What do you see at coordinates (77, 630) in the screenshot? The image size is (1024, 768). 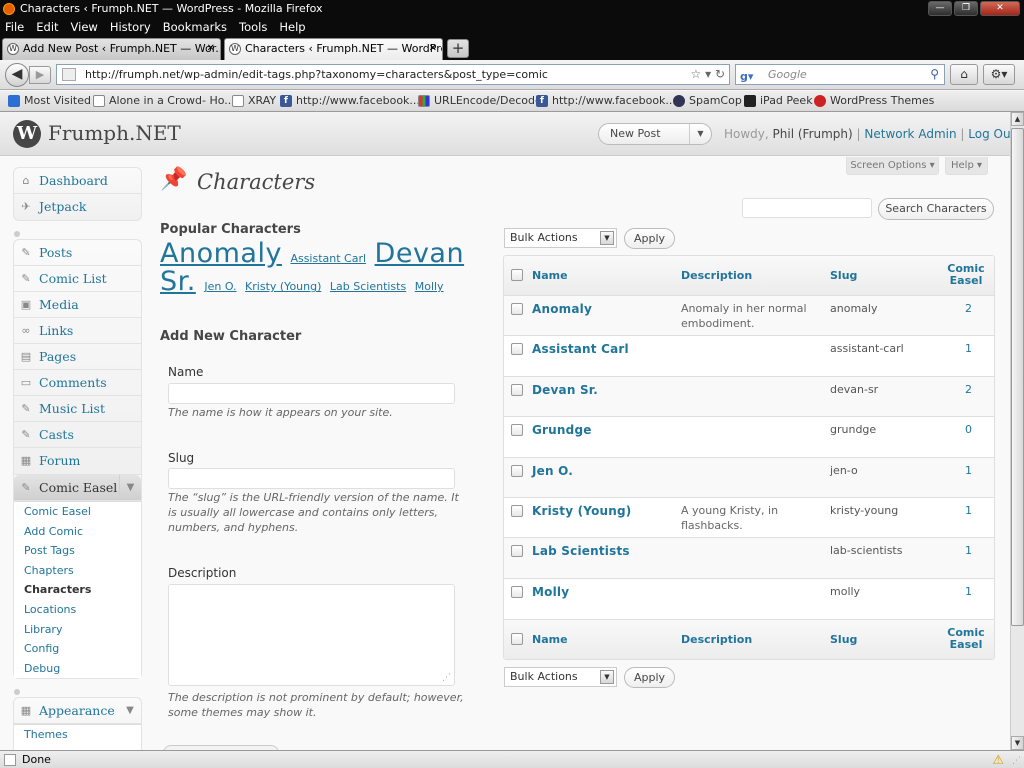 I see `submenu-item-library: Library` at bounding box center [77, 630].